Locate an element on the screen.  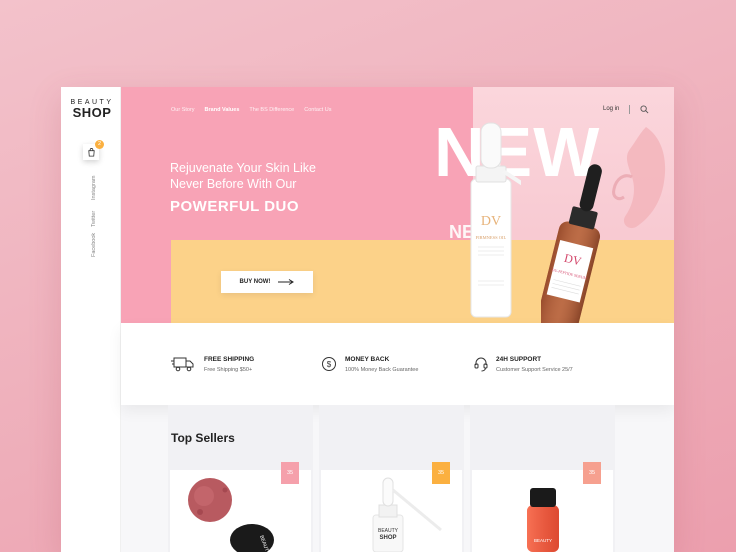
nav-contact-us: Contact Us is located at coordinates (317, 110).